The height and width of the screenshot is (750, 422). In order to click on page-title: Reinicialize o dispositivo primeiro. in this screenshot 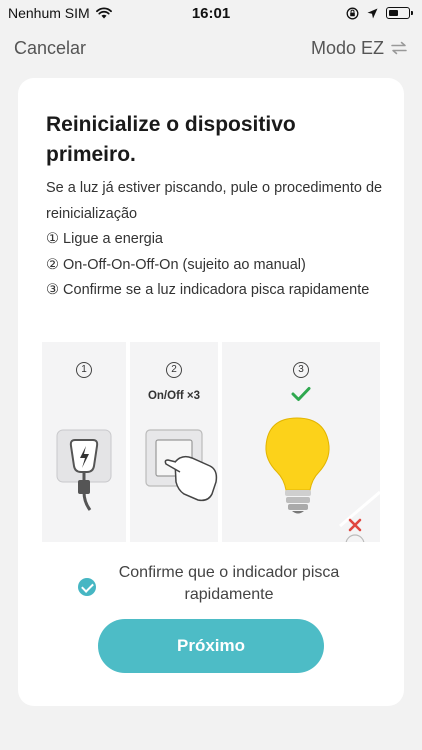, I will do `click(171, 139)`.